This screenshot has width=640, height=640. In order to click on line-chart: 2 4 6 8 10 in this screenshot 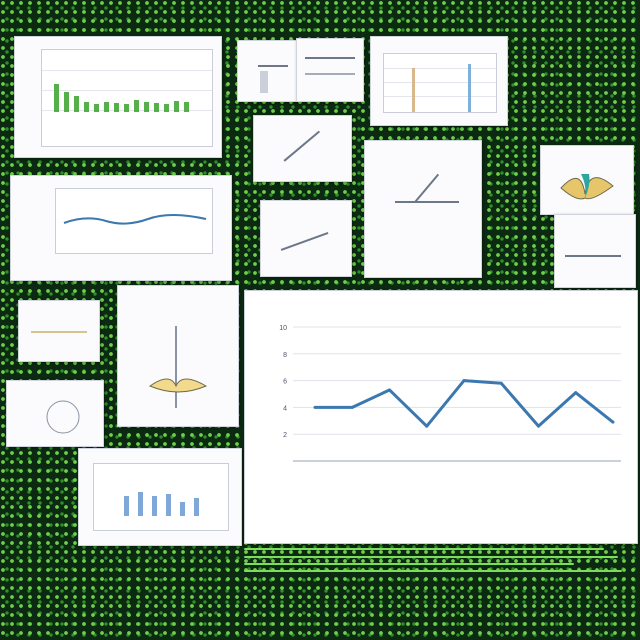, I will do `click(450, 393)`.